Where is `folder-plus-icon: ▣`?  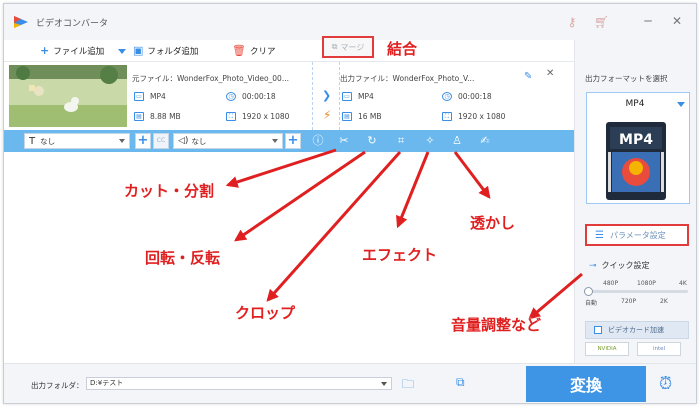
folder-plus-icon: ▣ is located at coordinates (138, 50).